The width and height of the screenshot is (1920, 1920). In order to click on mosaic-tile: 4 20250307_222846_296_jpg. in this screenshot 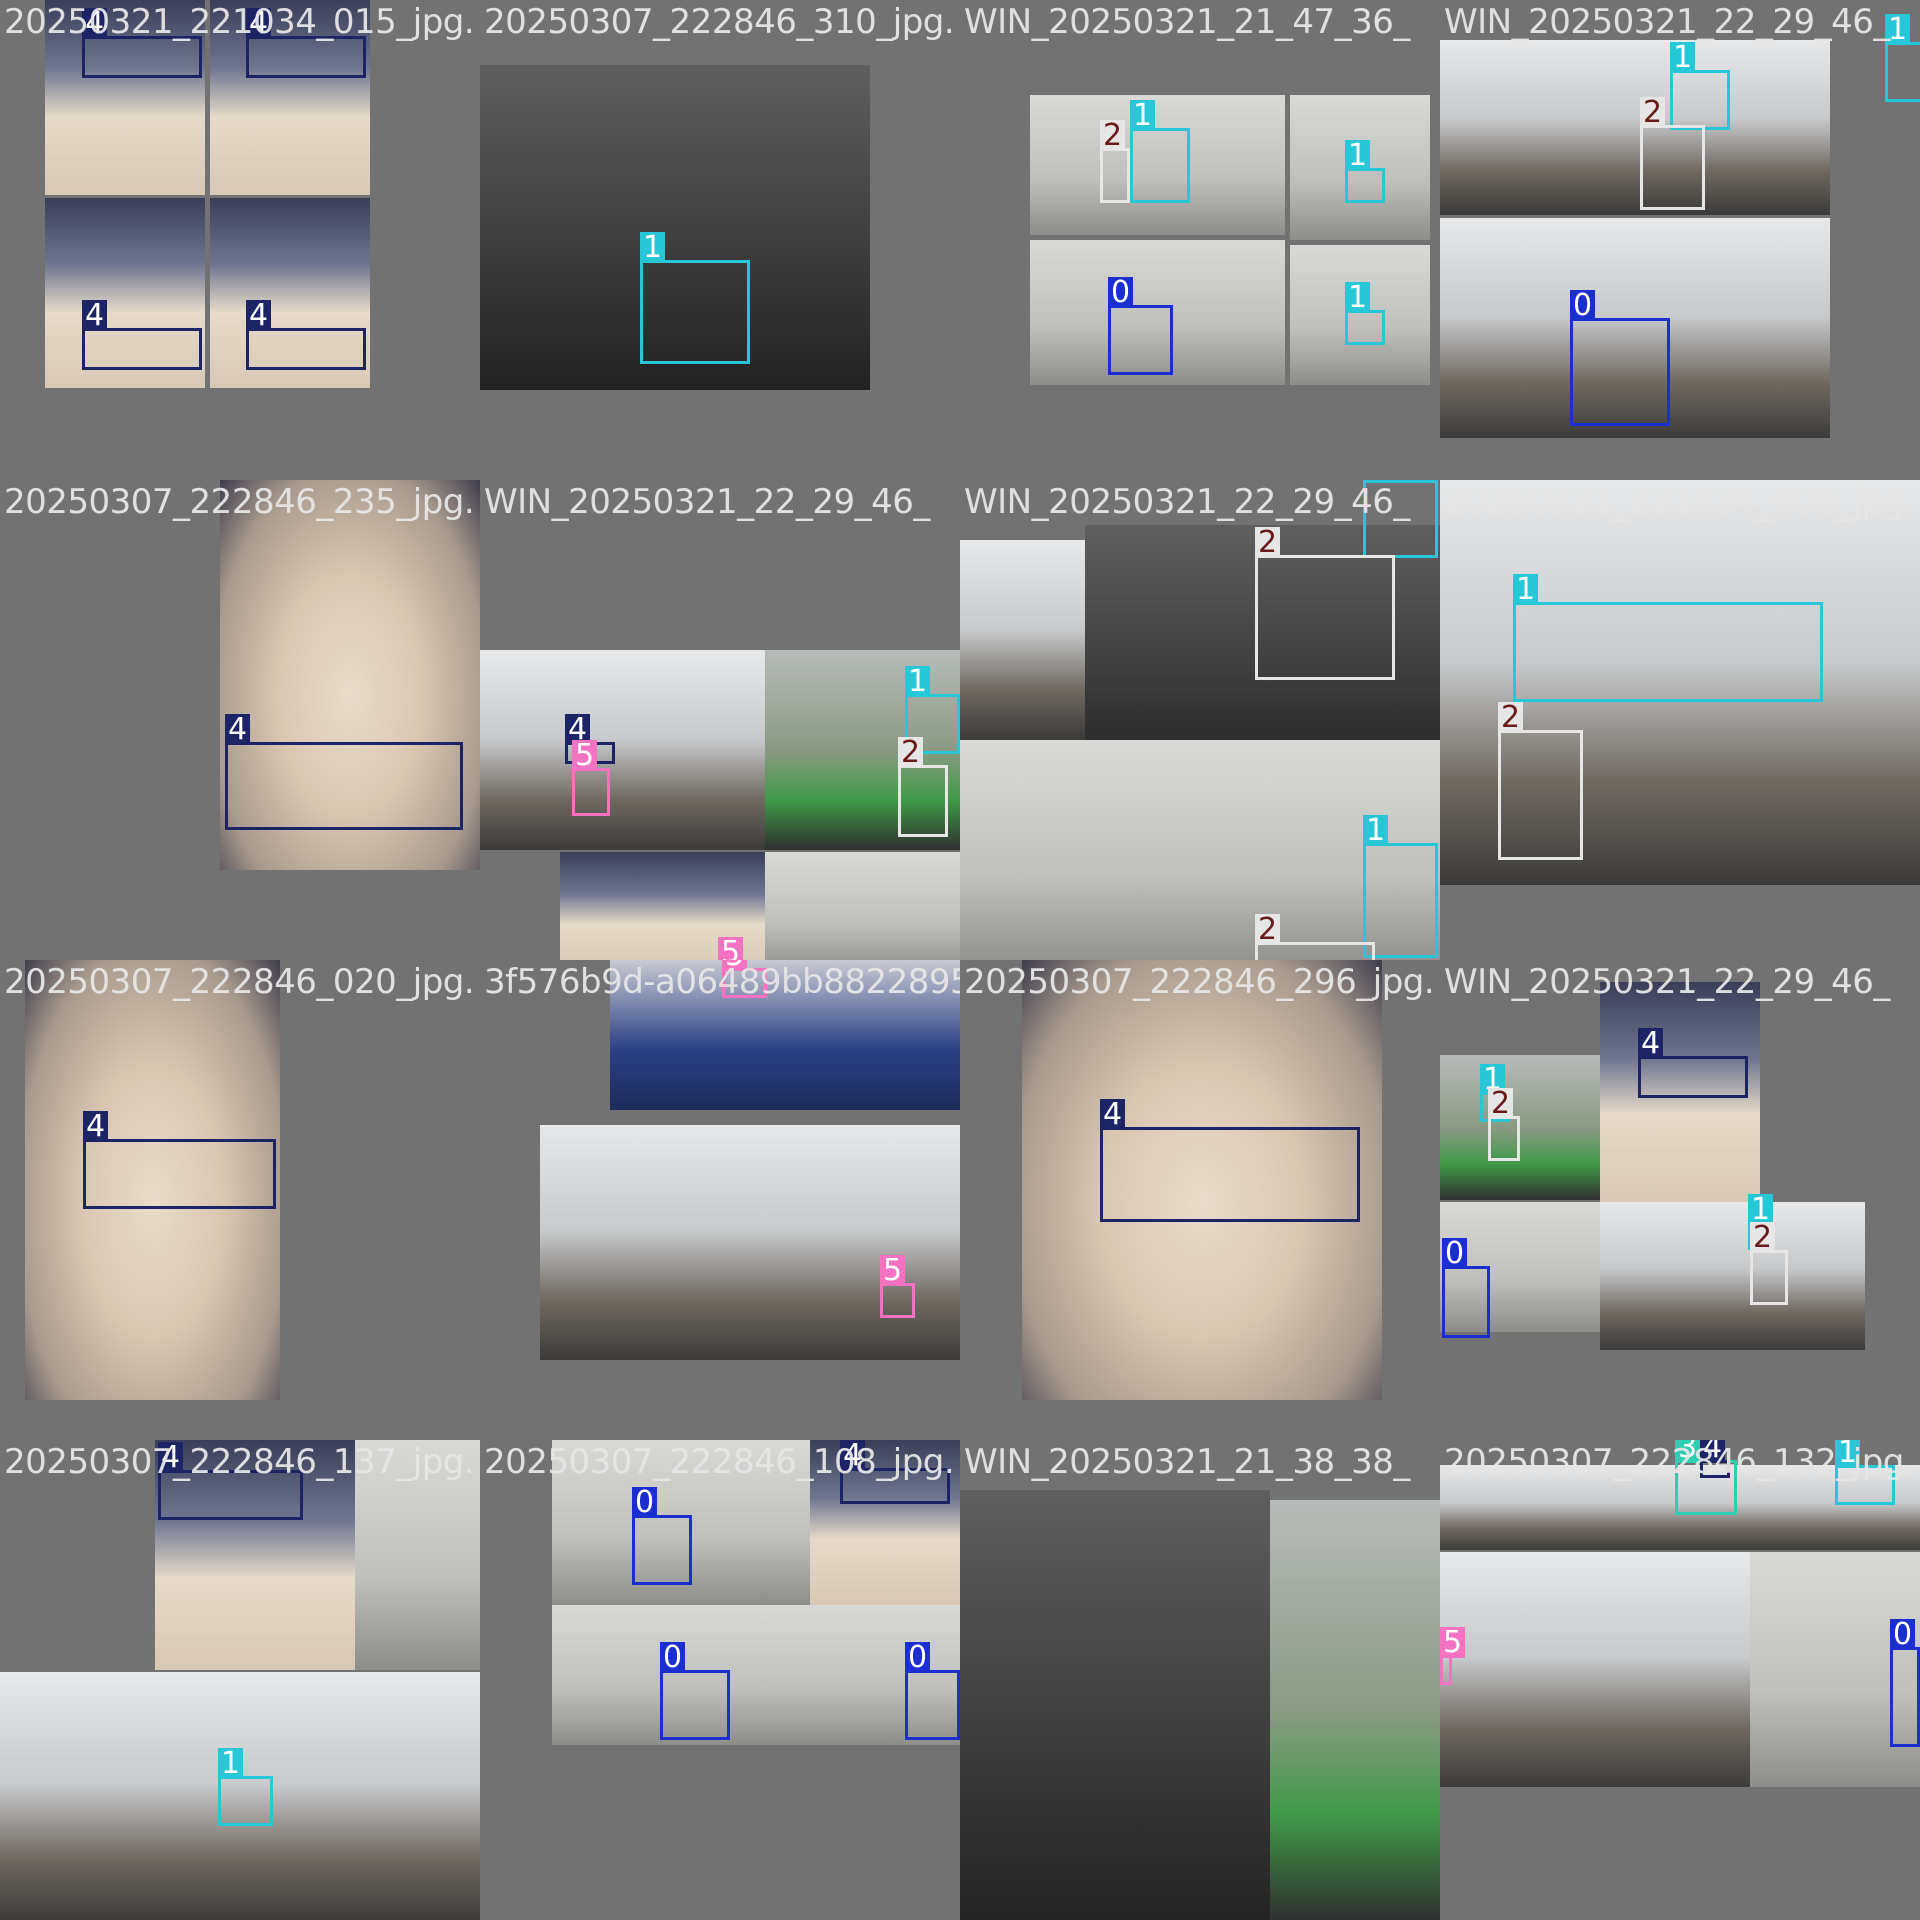, I will do `click(1200, 1200)`.